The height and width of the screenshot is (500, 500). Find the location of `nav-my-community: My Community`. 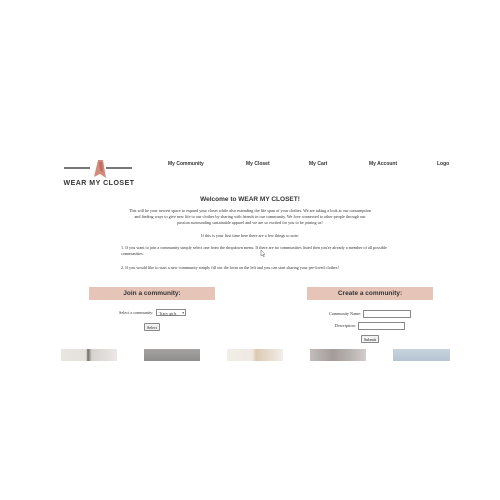

nav-my-community: My Community is located at coordinates (186, 164).